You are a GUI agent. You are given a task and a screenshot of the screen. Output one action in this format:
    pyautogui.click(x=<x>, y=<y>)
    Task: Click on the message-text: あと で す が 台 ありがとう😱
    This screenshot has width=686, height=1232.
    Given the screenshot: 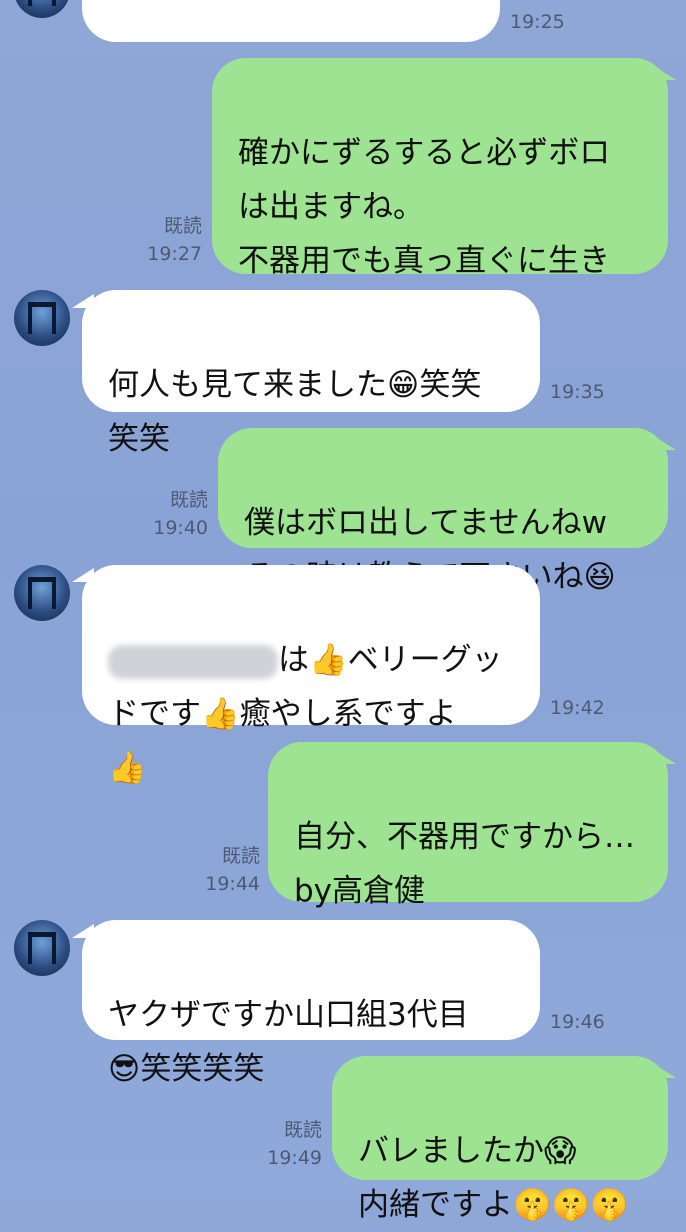 What is the action you would take?
    pyautogui.click(x=321, y=5)
    